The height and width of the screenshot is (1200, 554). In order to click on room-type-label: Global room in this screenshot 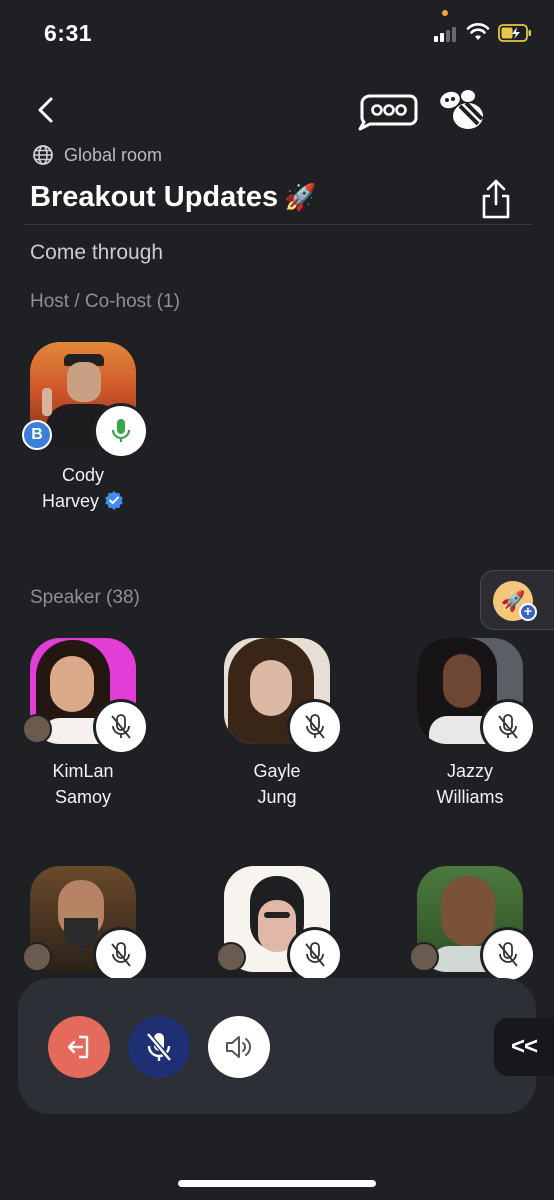, I will do `click(113, 154)`.